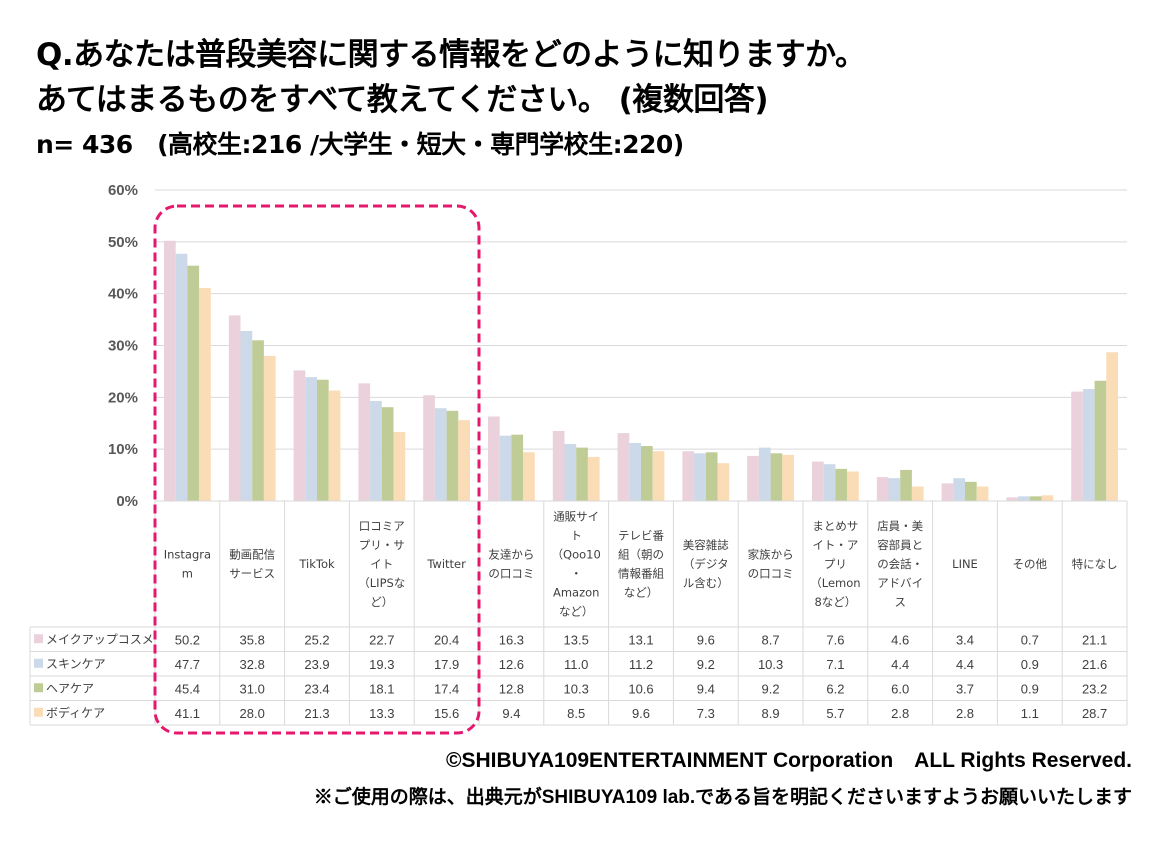 This screenshot has width=1160, height=850. I want to click on data-cell-value: 7.3, so click(706, 713).